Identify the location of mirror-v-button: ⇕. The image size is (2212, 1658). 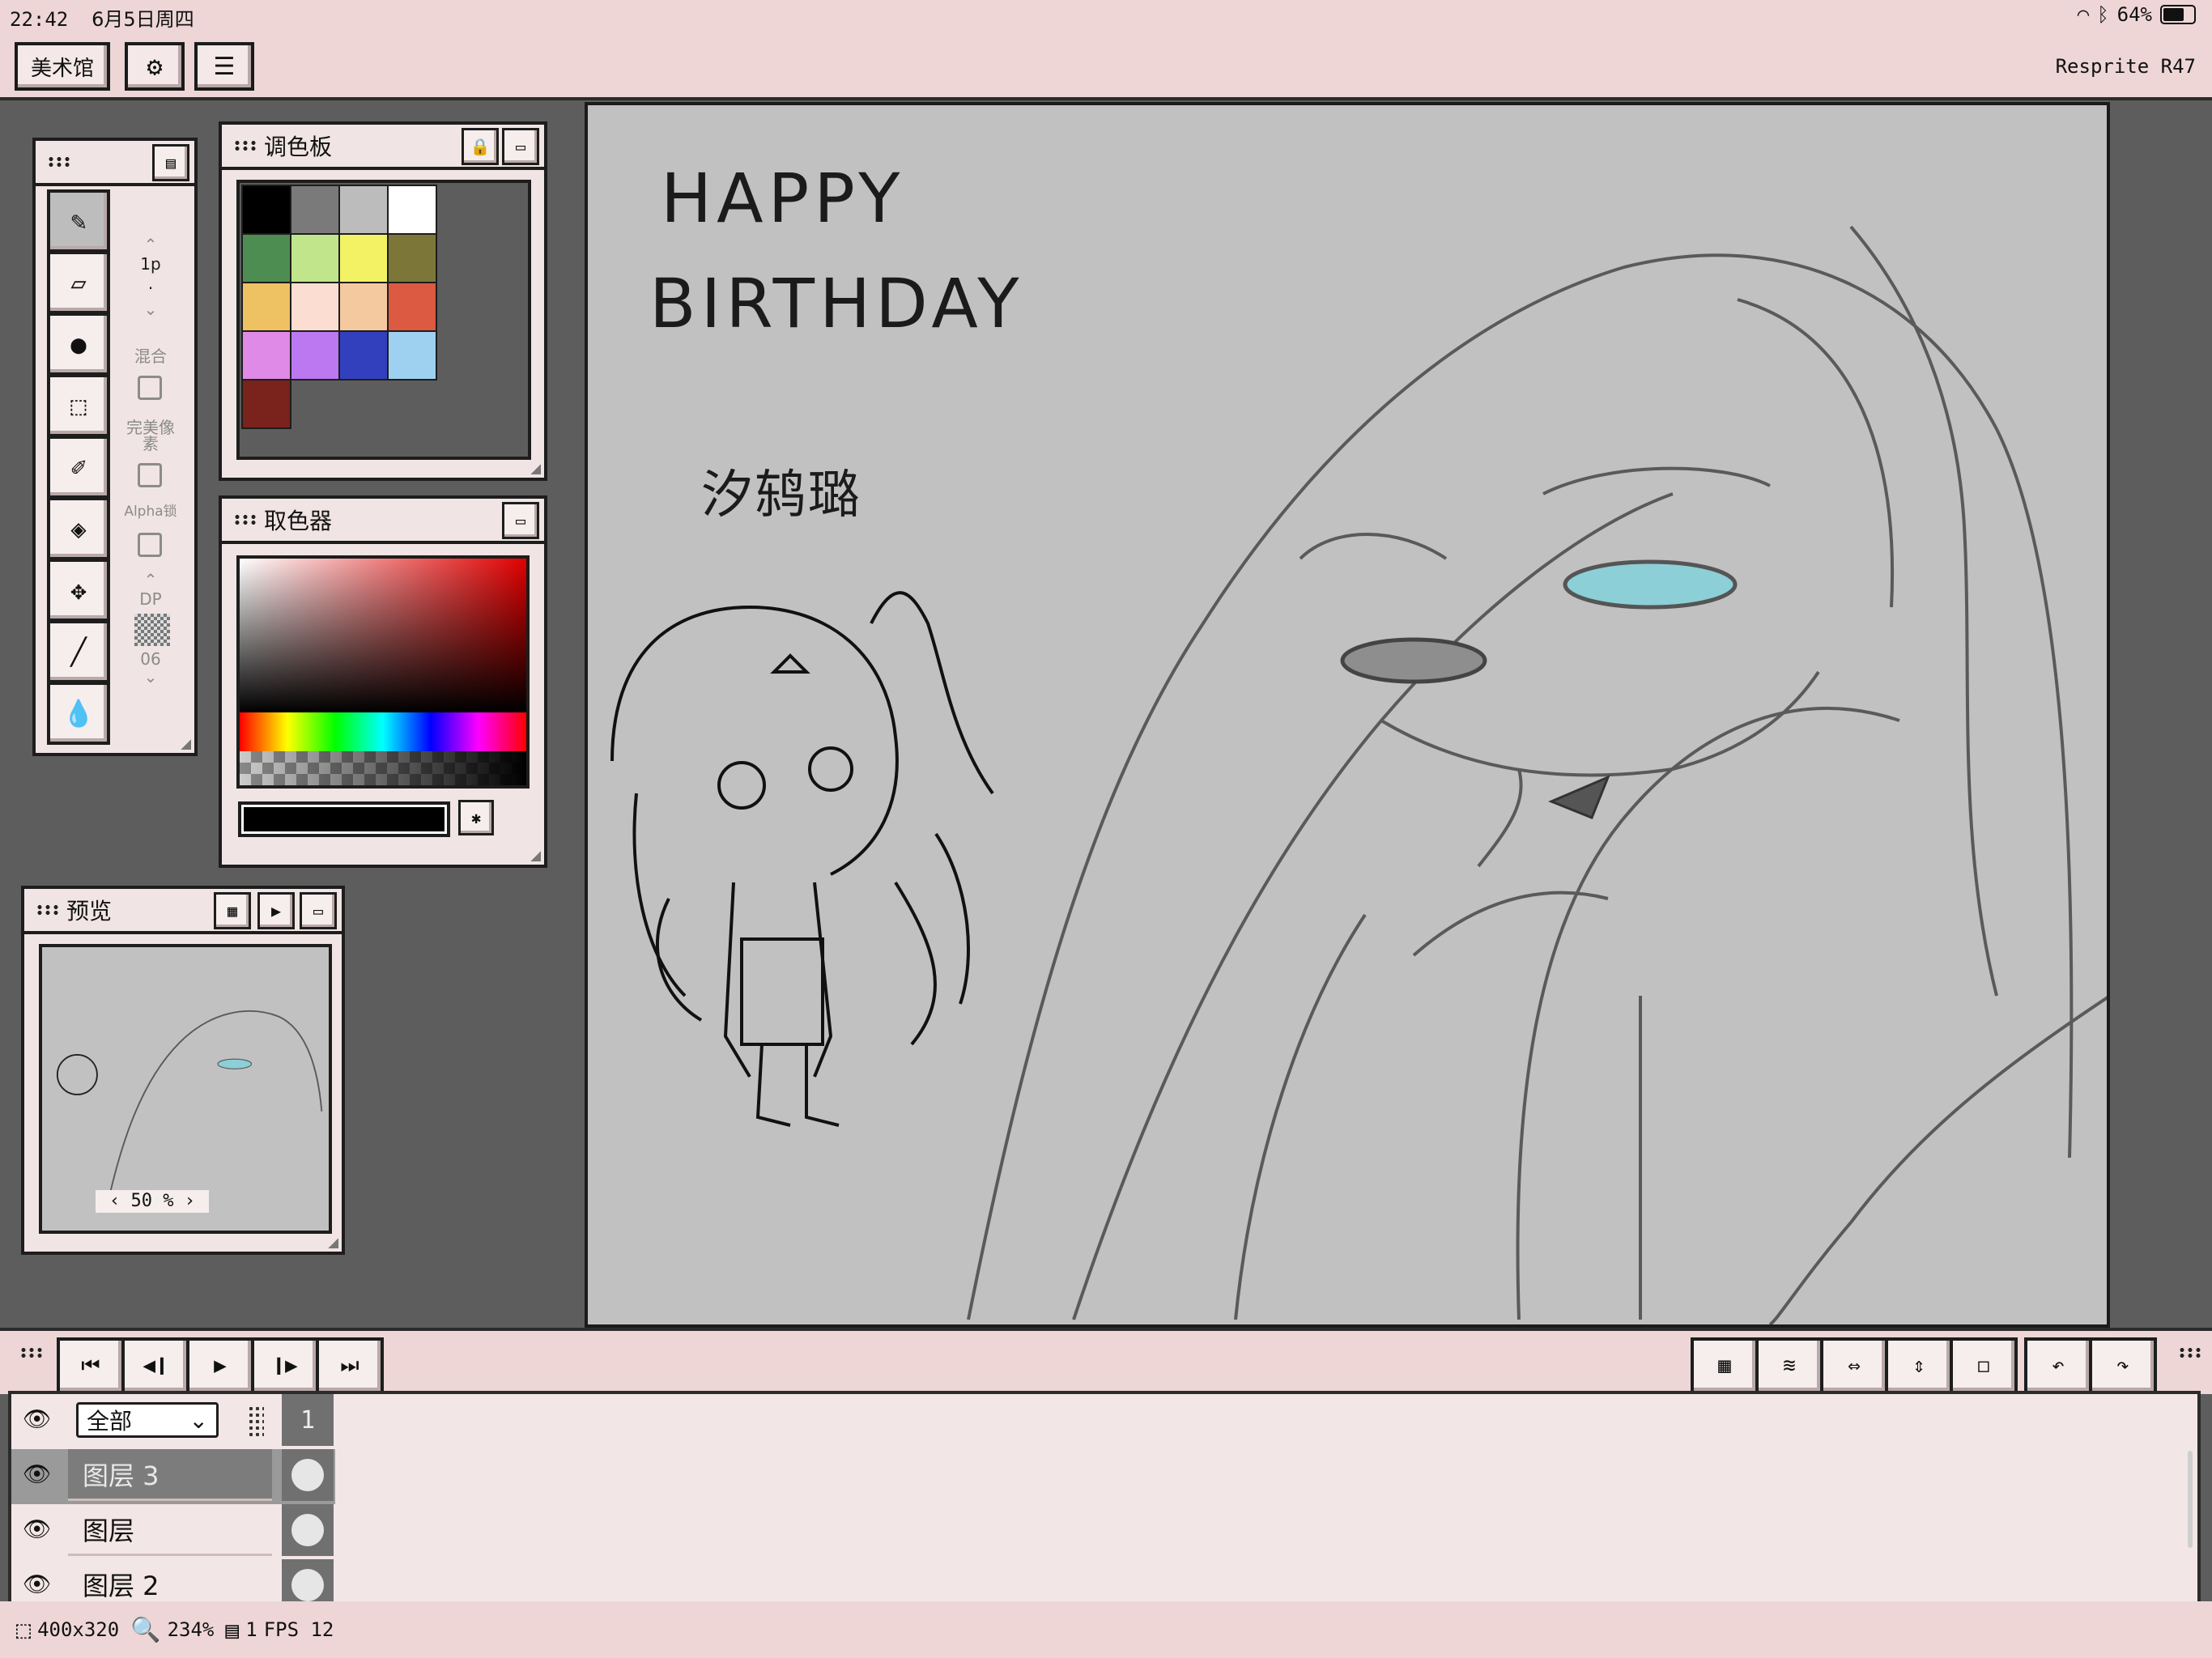
(1919, 1365).